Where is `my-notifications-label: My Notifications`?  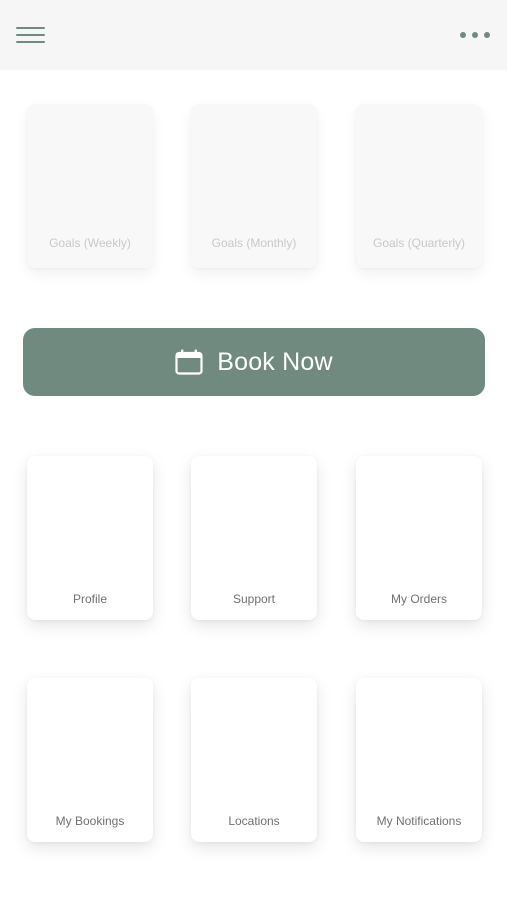 my-notifications-label: My Notifications is located at coordinates (419, 821).